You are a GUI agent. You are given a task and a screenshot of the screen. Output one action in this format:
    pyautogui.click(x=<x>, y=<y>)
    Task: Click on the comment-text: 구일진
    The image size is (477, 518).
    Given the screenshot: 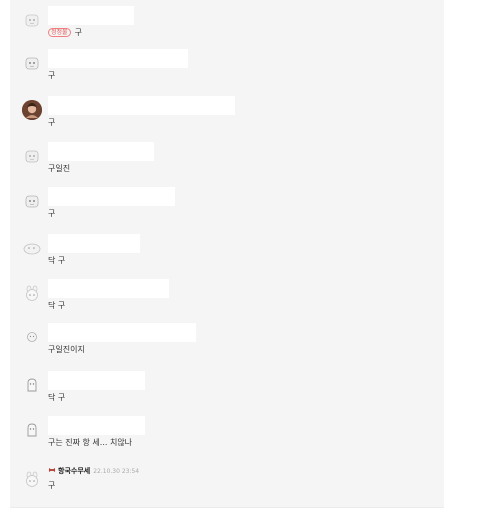 What is the action you would take?
    pyautogui.click(x=59, y=168)
    